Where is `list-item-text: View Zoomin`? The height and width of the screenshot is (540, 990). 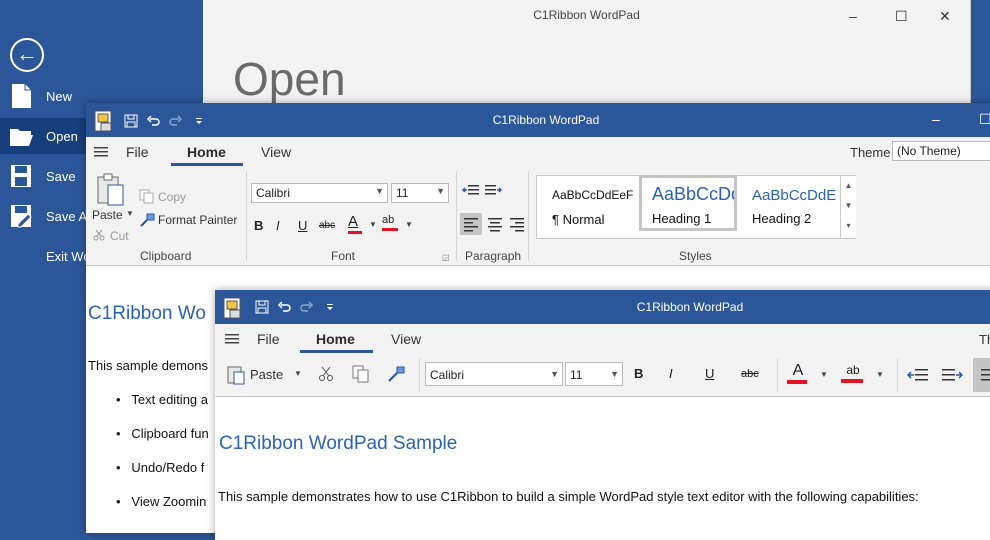
list-item-text: View Zoomin is located at coordinates (169, 501).